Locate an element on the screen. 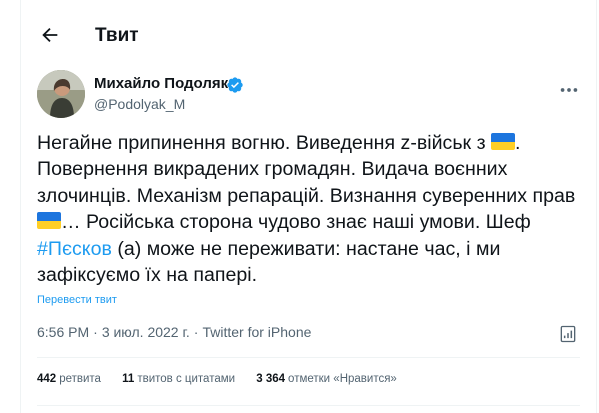  retweets-stat: 442 ретвита is located at coordinates (69, 379).